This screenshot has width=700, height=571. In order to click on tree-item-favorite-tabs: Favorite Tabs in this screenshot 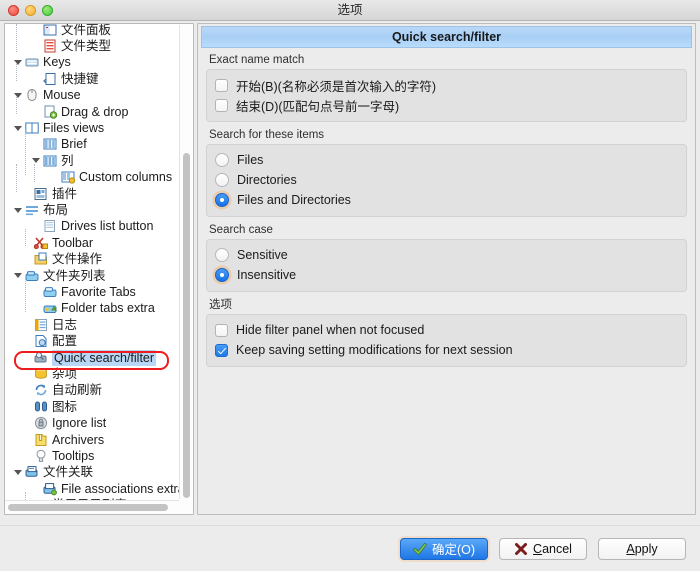, I will do `click(82, 292)`.